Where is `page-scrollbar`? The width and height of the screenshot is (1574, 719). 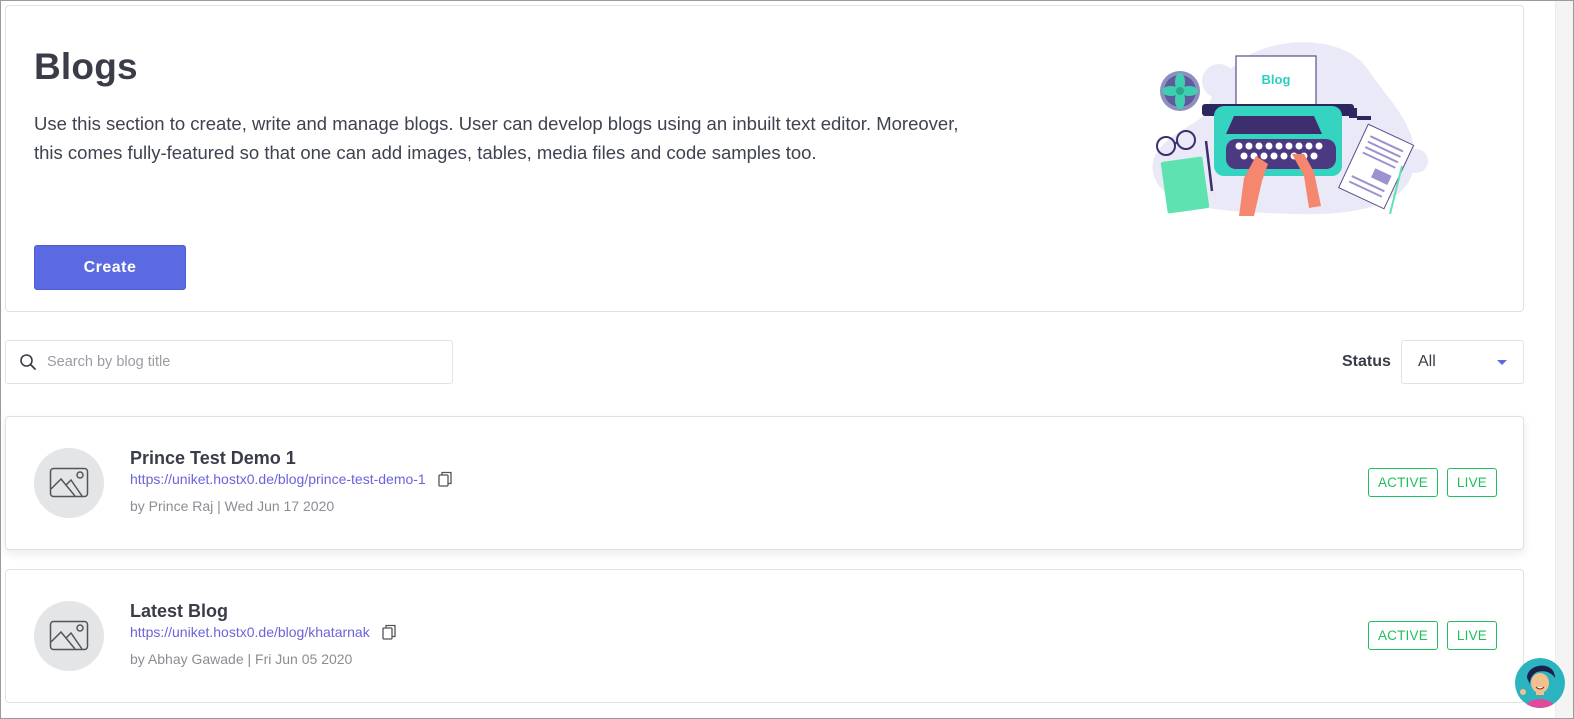 page-scrollbar is located at coordinates (1564, 359).